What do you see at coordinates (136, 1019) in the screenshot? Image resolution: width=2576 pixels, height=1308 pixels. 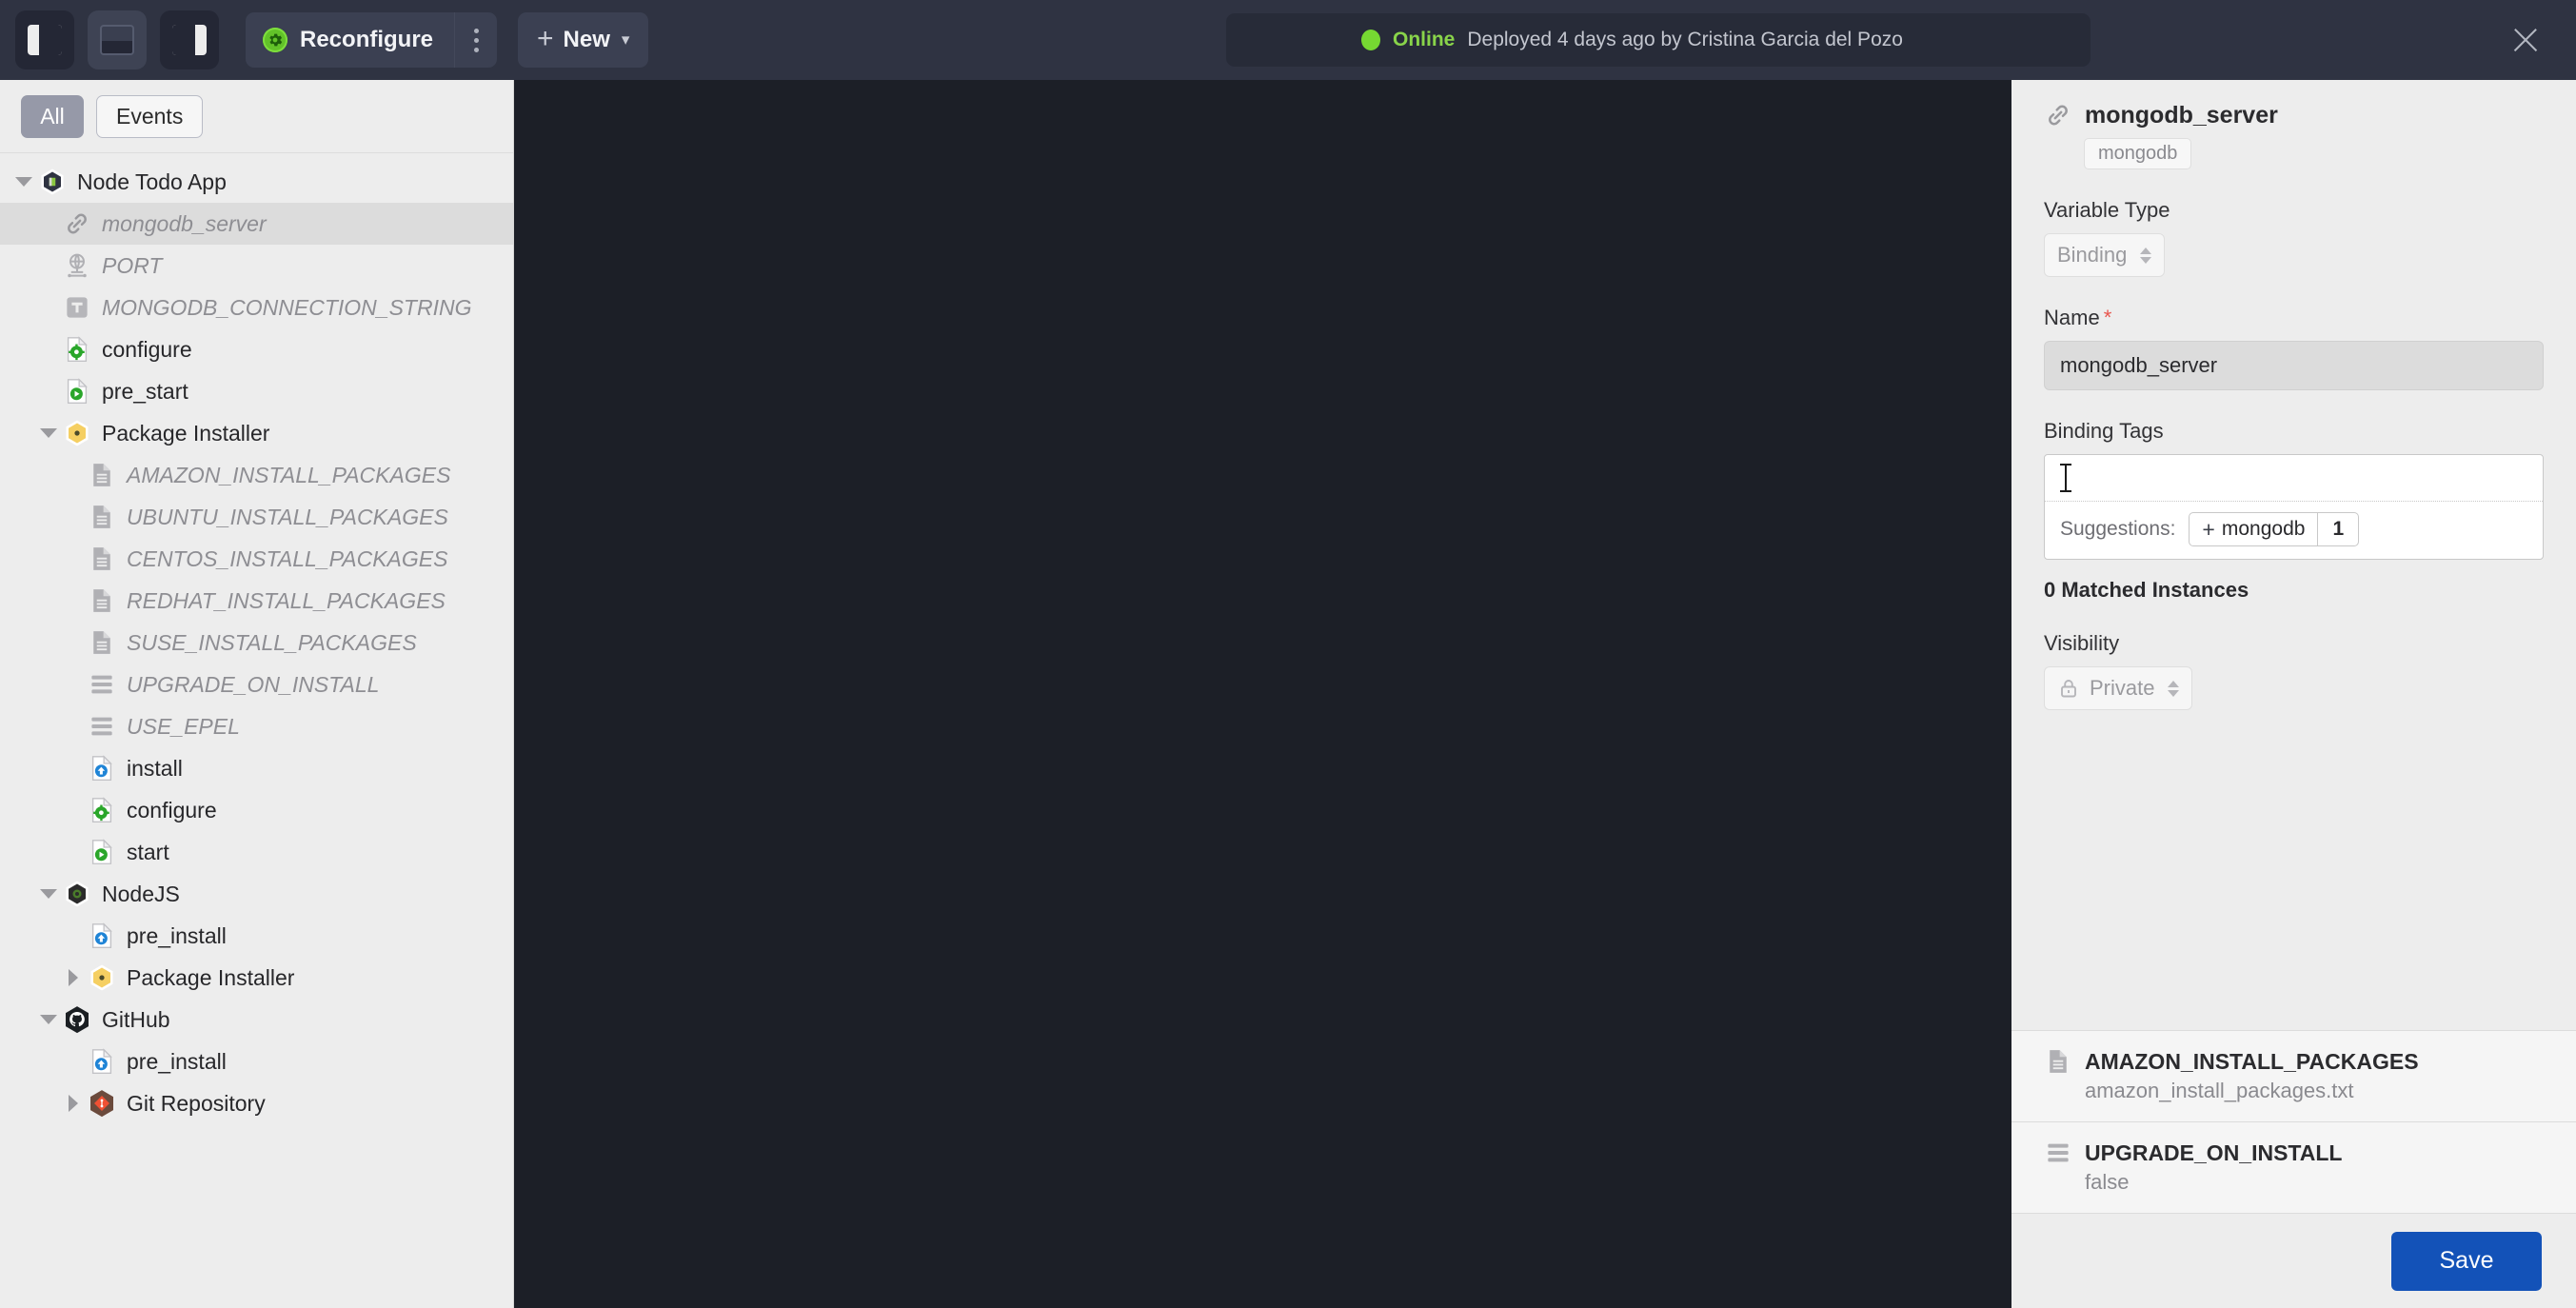 I see `tree-item-label: GitHub` at bounding box center [136, 1019].